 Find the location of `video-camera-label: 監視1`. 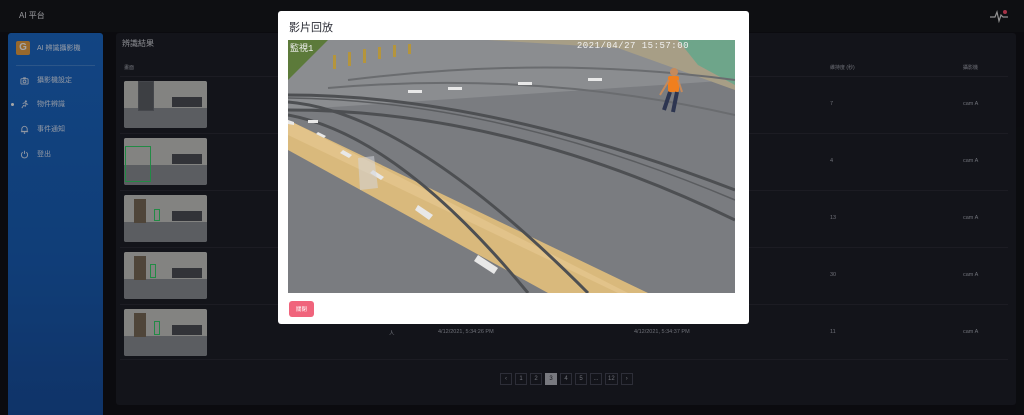

video-camera-label: 監視1 is located at coordinates (302, 49).